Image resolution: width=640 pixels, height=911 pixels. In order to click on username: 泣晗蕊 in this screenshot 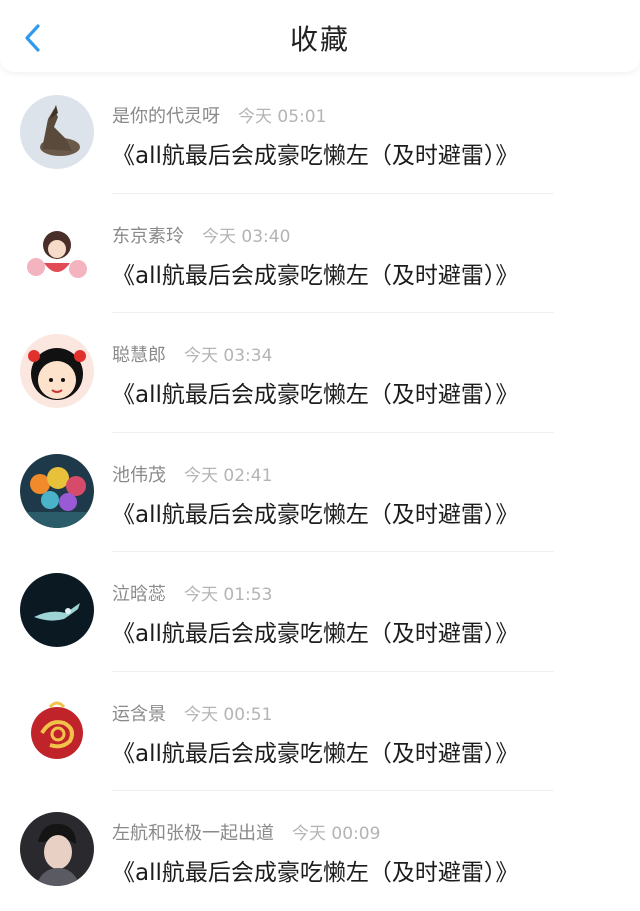, I will do `click(139, 594)`.